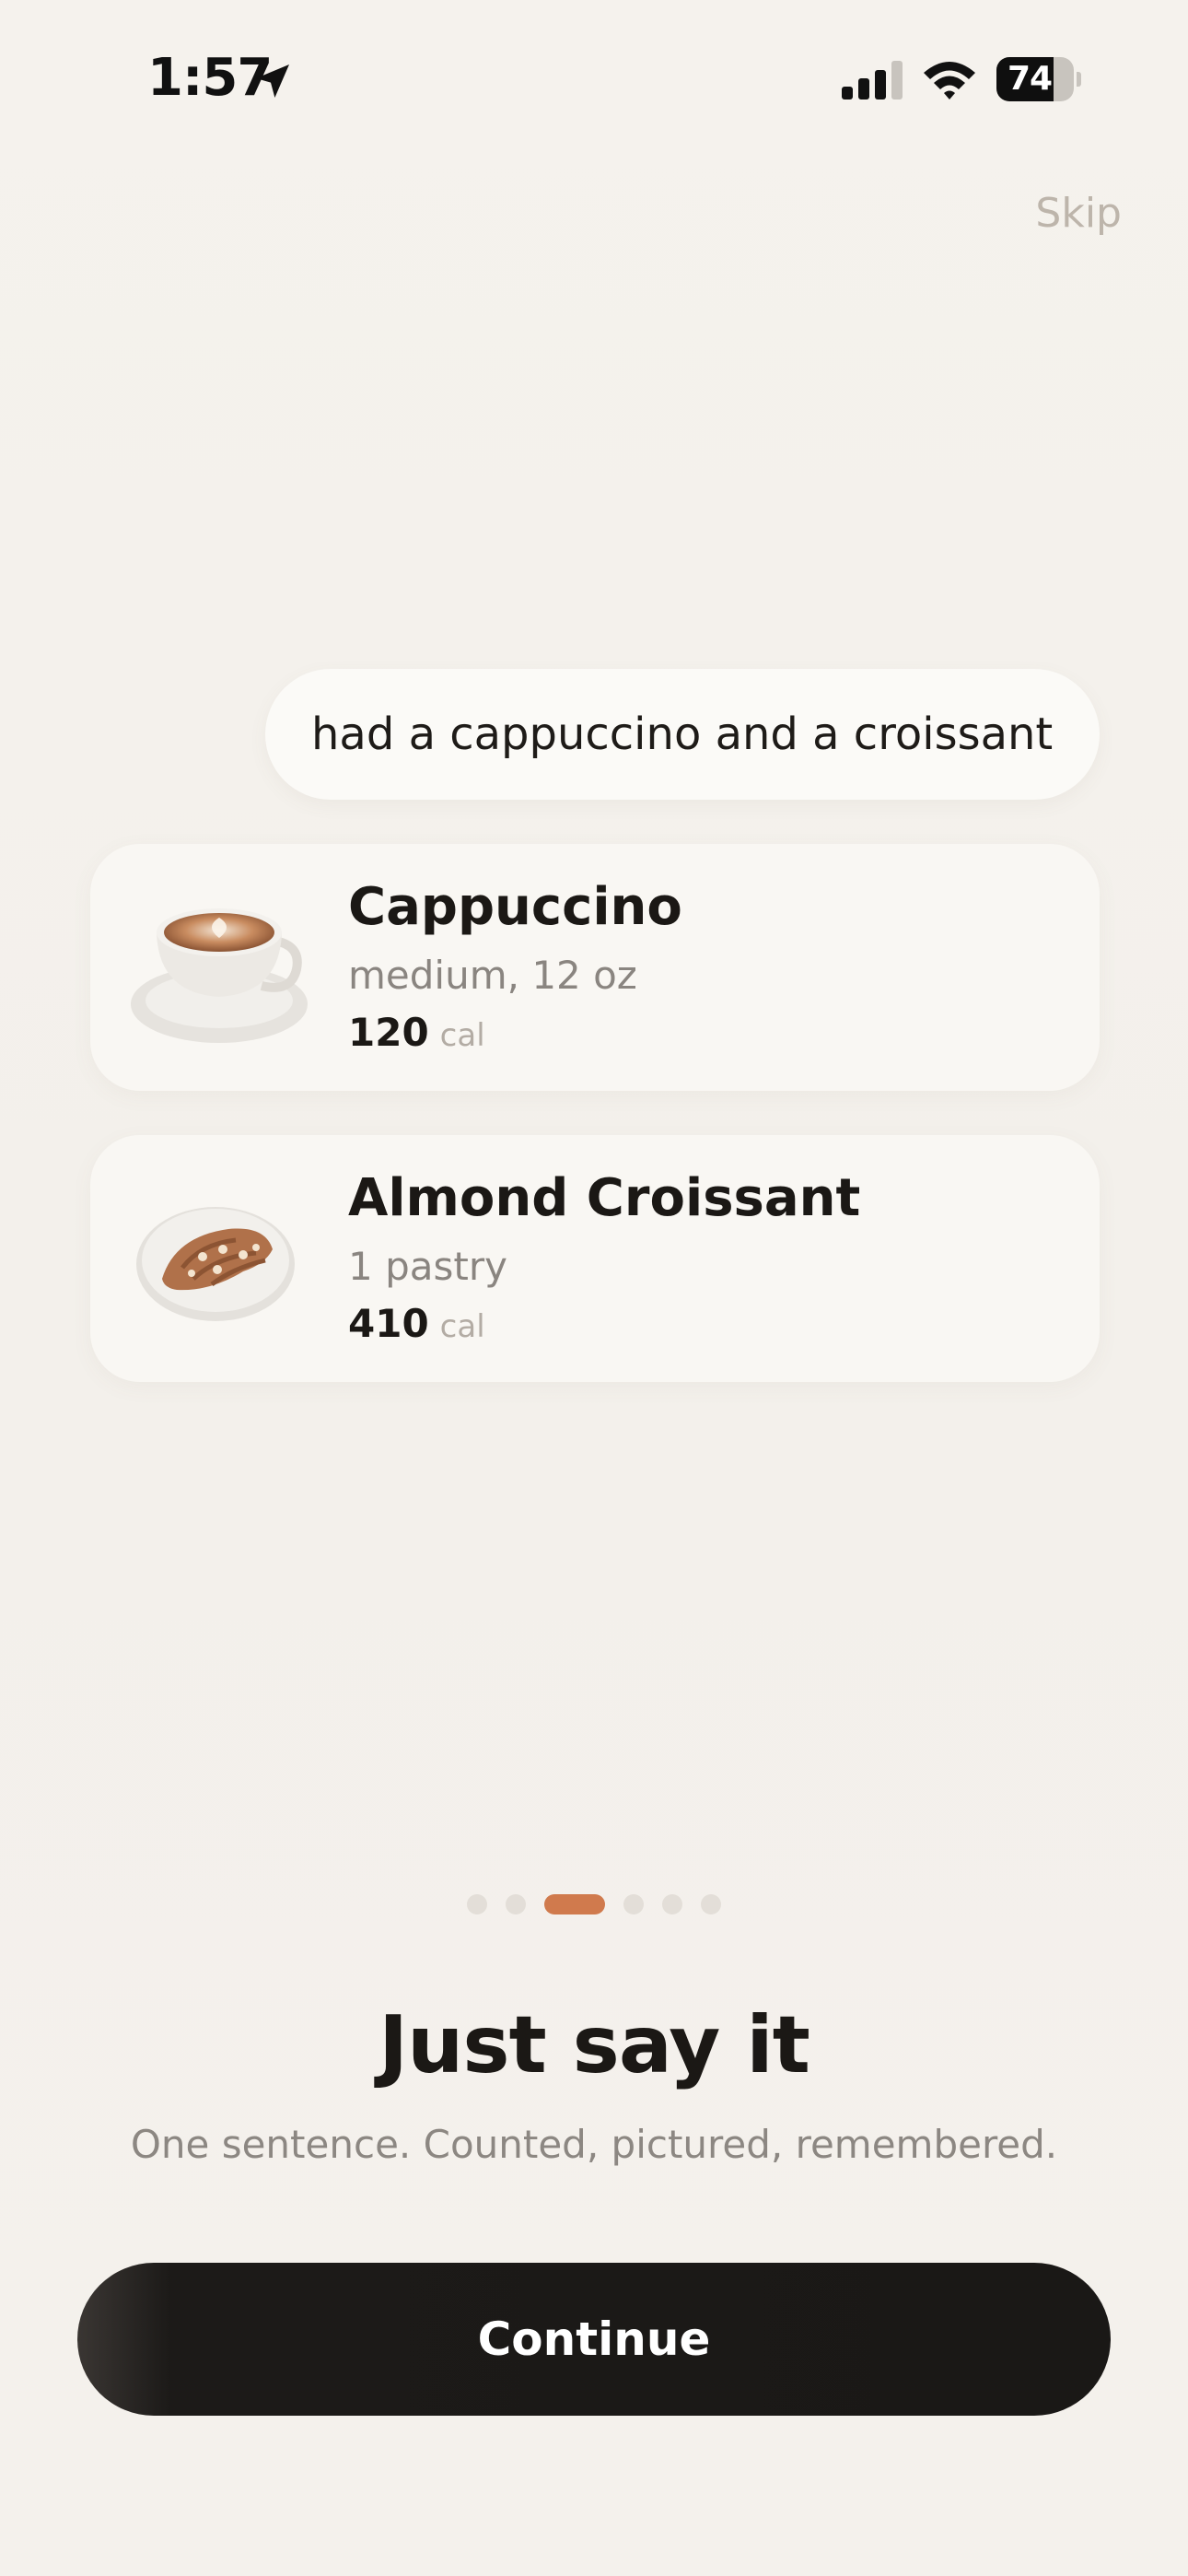  What do you see at coordinates (515, 907) in the screenshot?
I see `food-name: Cappuccino` at bounding box center [515, 907].